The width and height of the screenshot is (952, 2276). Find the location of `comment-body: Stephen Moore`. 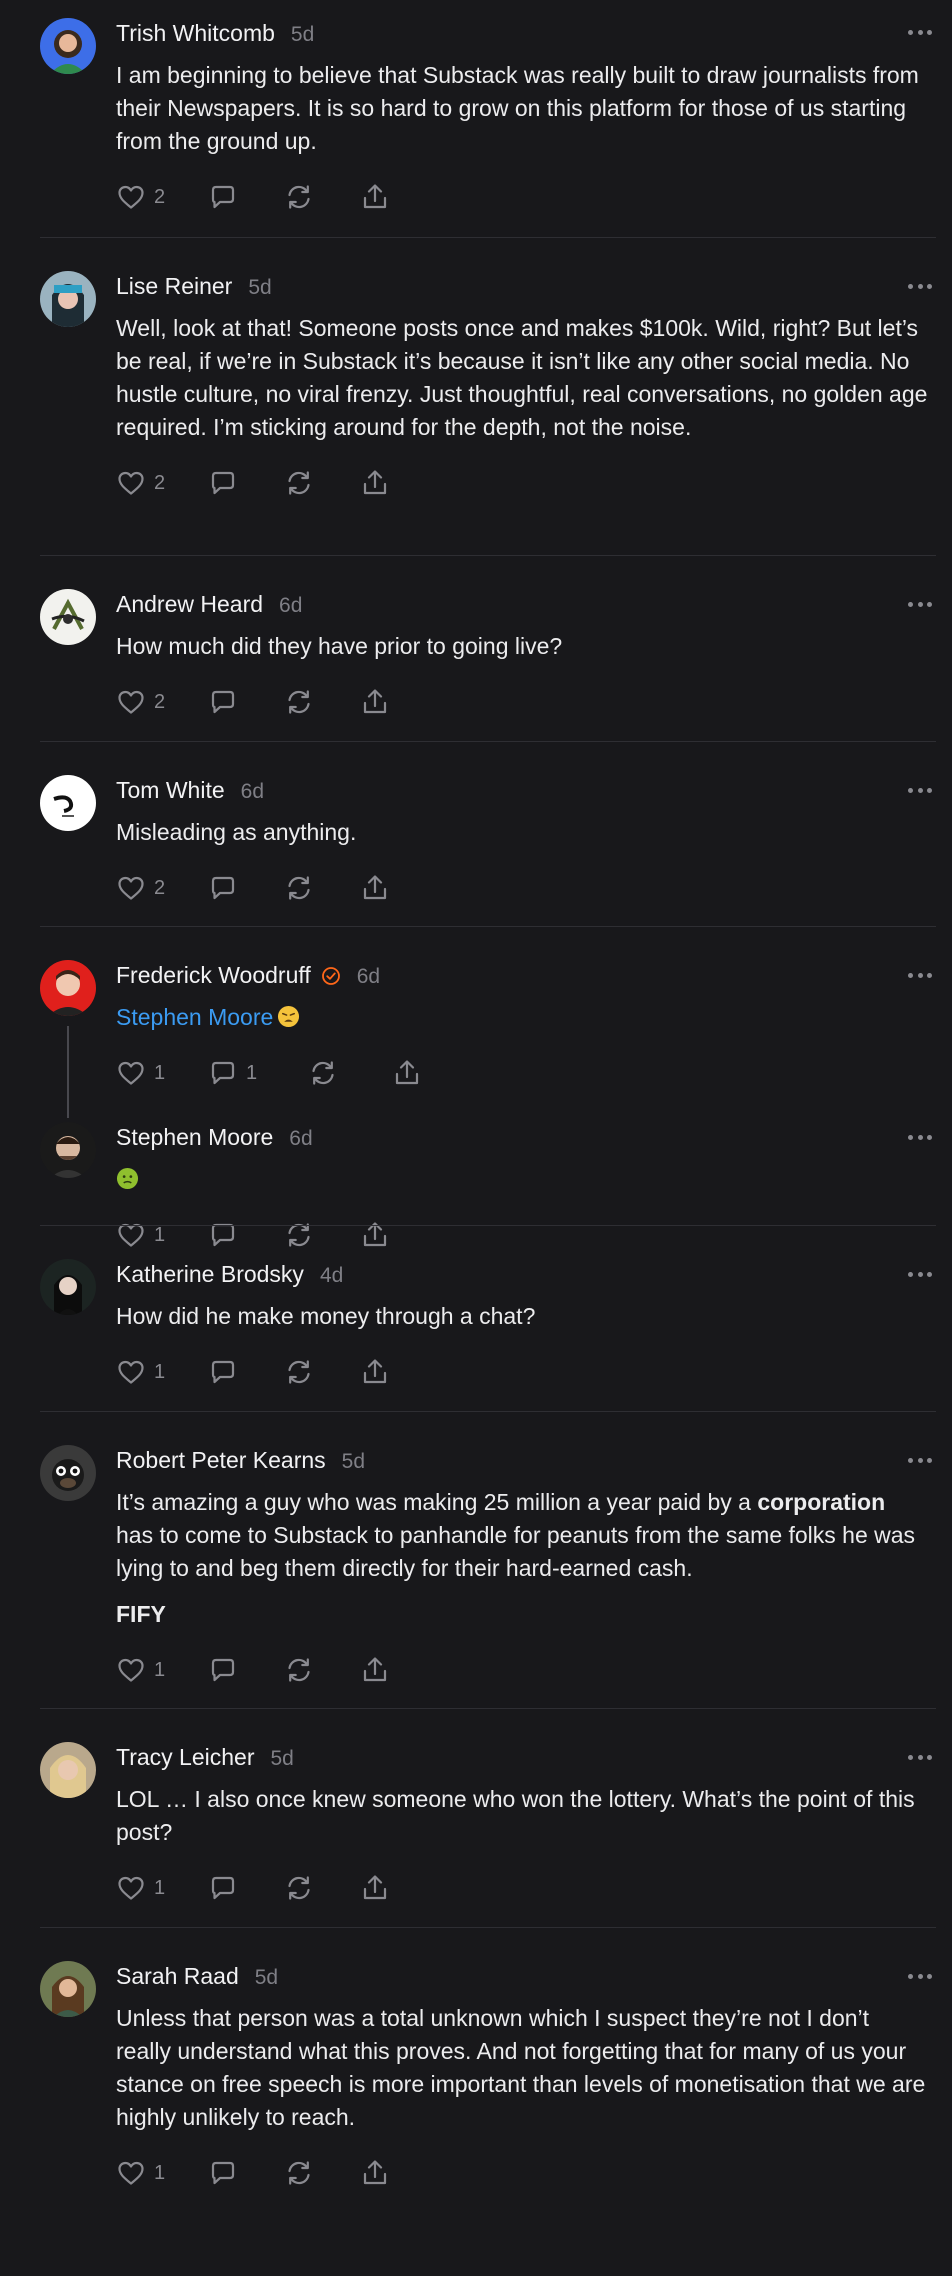

comment-body: Stephen Moore is located at coordinates (522, 1017).